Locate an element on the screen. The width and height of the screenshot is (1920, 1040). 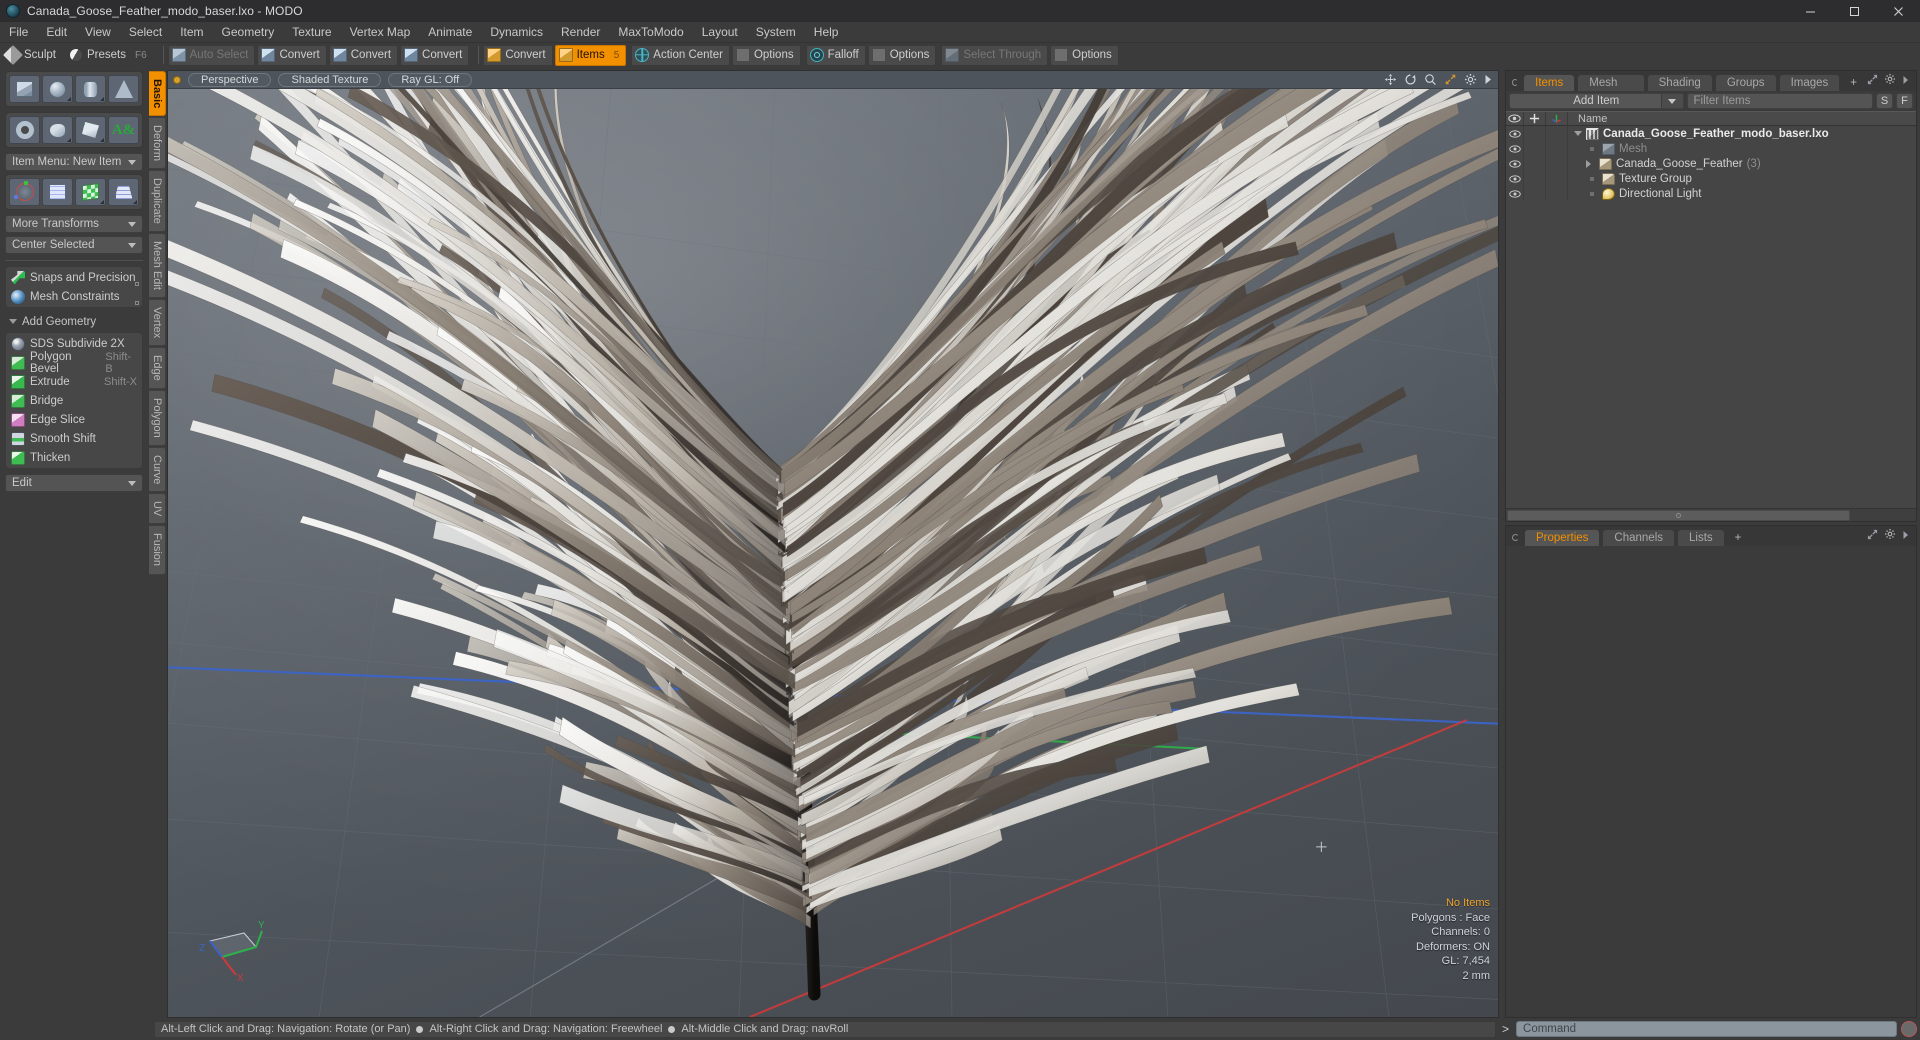
menu-select: Select is located at coordinates (145, 32).